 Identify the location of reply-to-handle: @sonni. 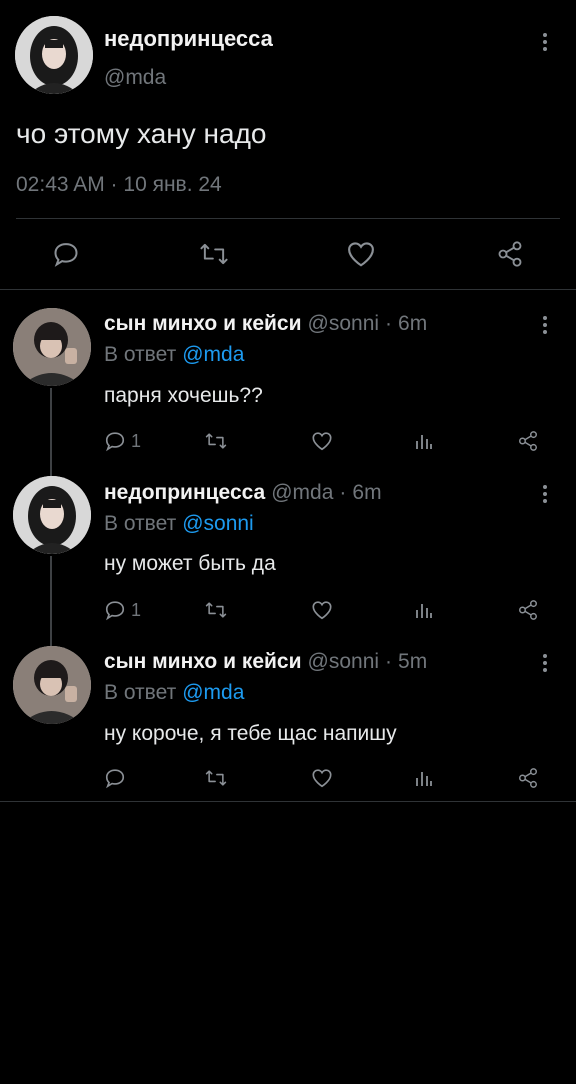
(218, 523).